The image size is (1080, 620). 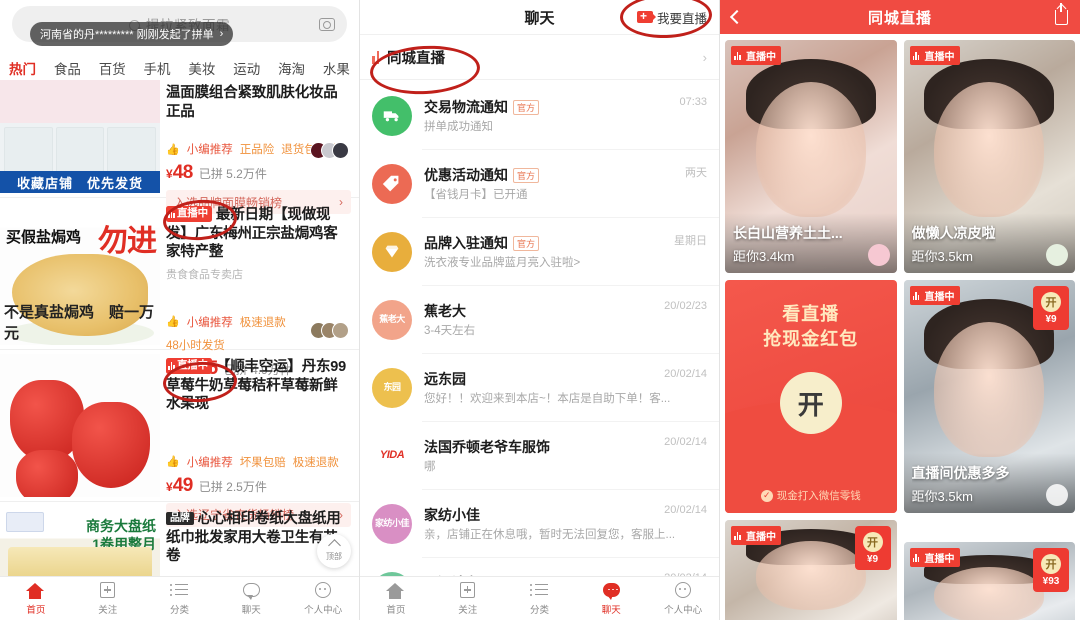 What do you see at coordinates (67, 68) in the screenshot?
I see `category-tab-food: 食品` at bounding box center [67, 68].